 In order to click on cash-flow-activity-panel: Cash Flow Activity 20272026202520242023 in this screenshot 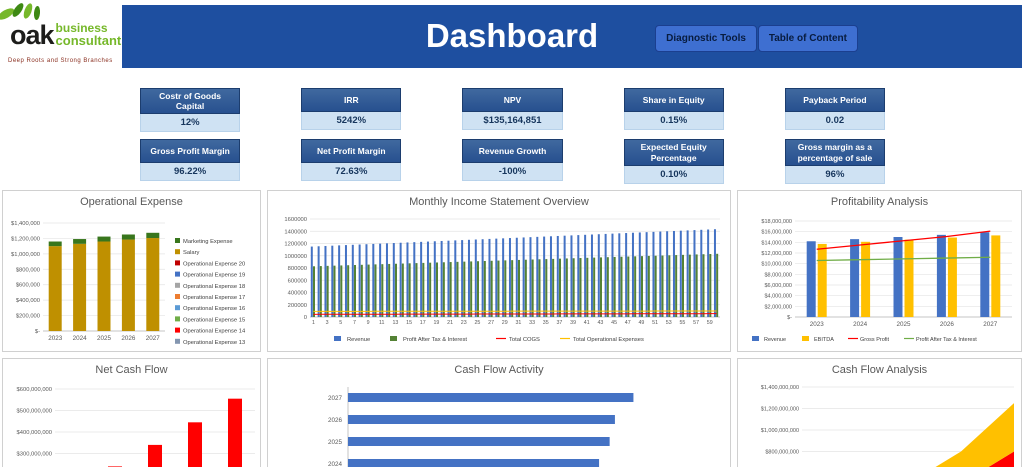, I will do `click(499, 412)`.